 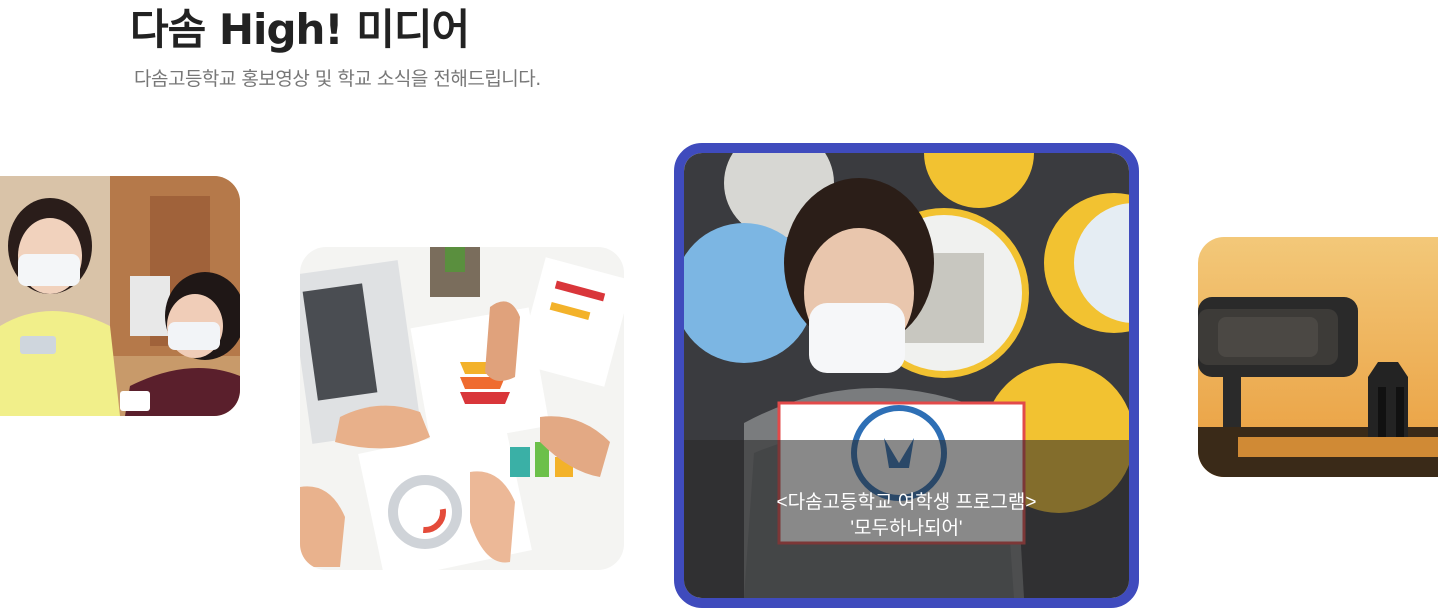 I want to click on students-photo, so click(x=120, y=296).